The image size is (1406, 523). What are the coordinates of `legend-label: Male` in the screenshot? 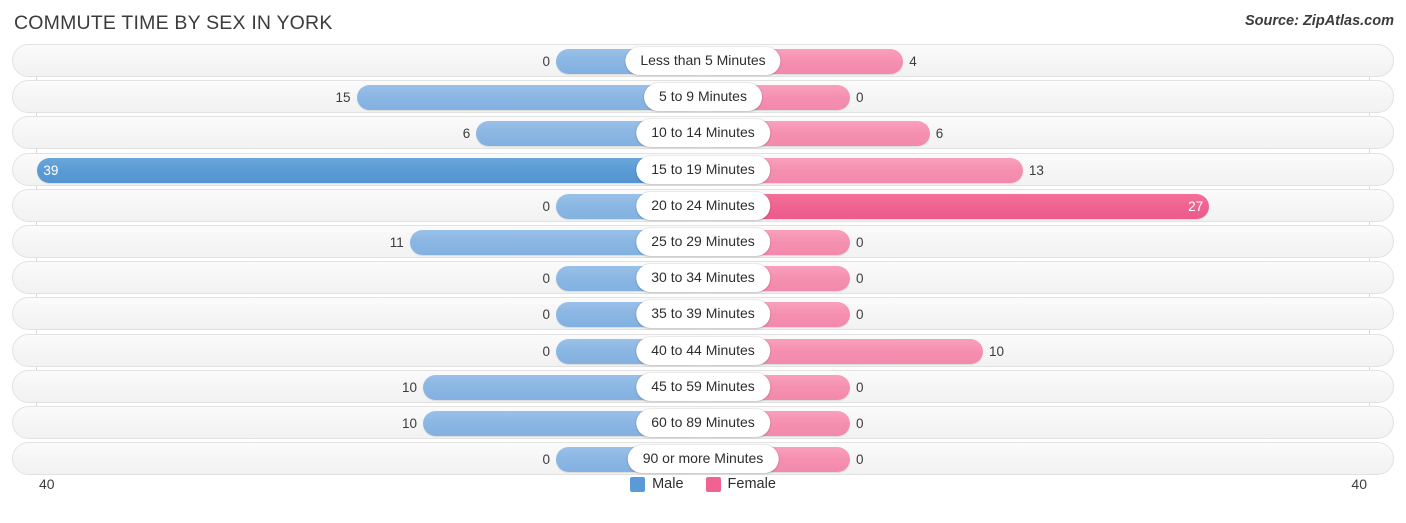 It's located at (668, 484).